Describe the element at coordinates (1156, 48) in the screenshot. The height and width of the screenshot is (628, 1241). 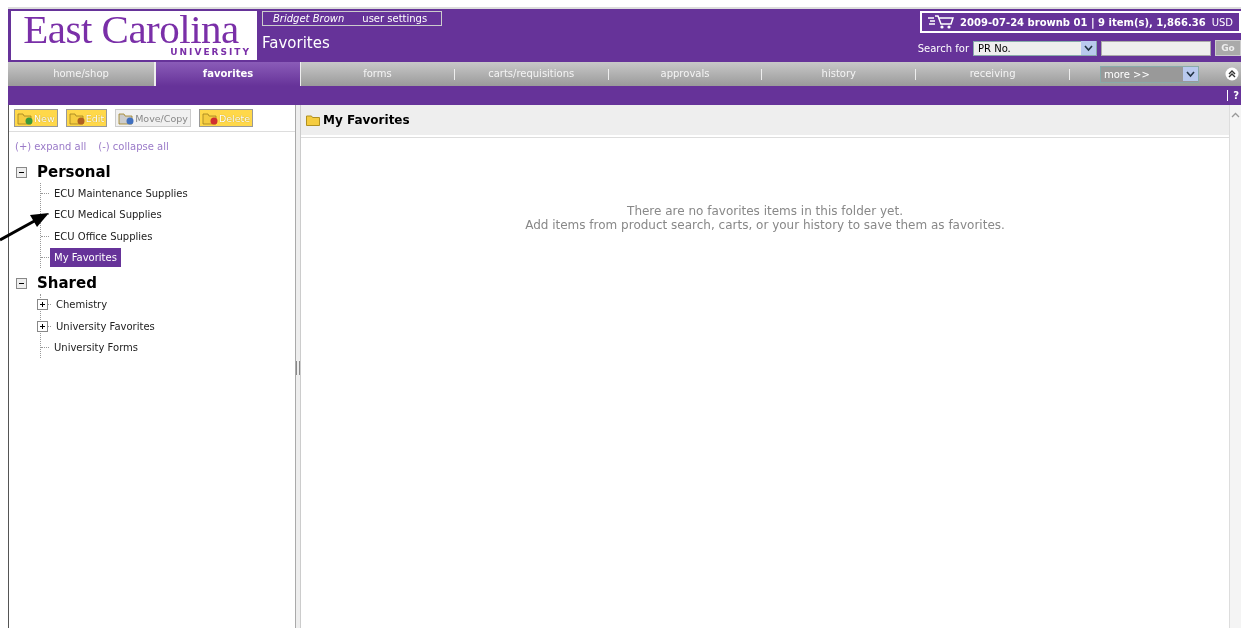
I see `search-field` at that location.